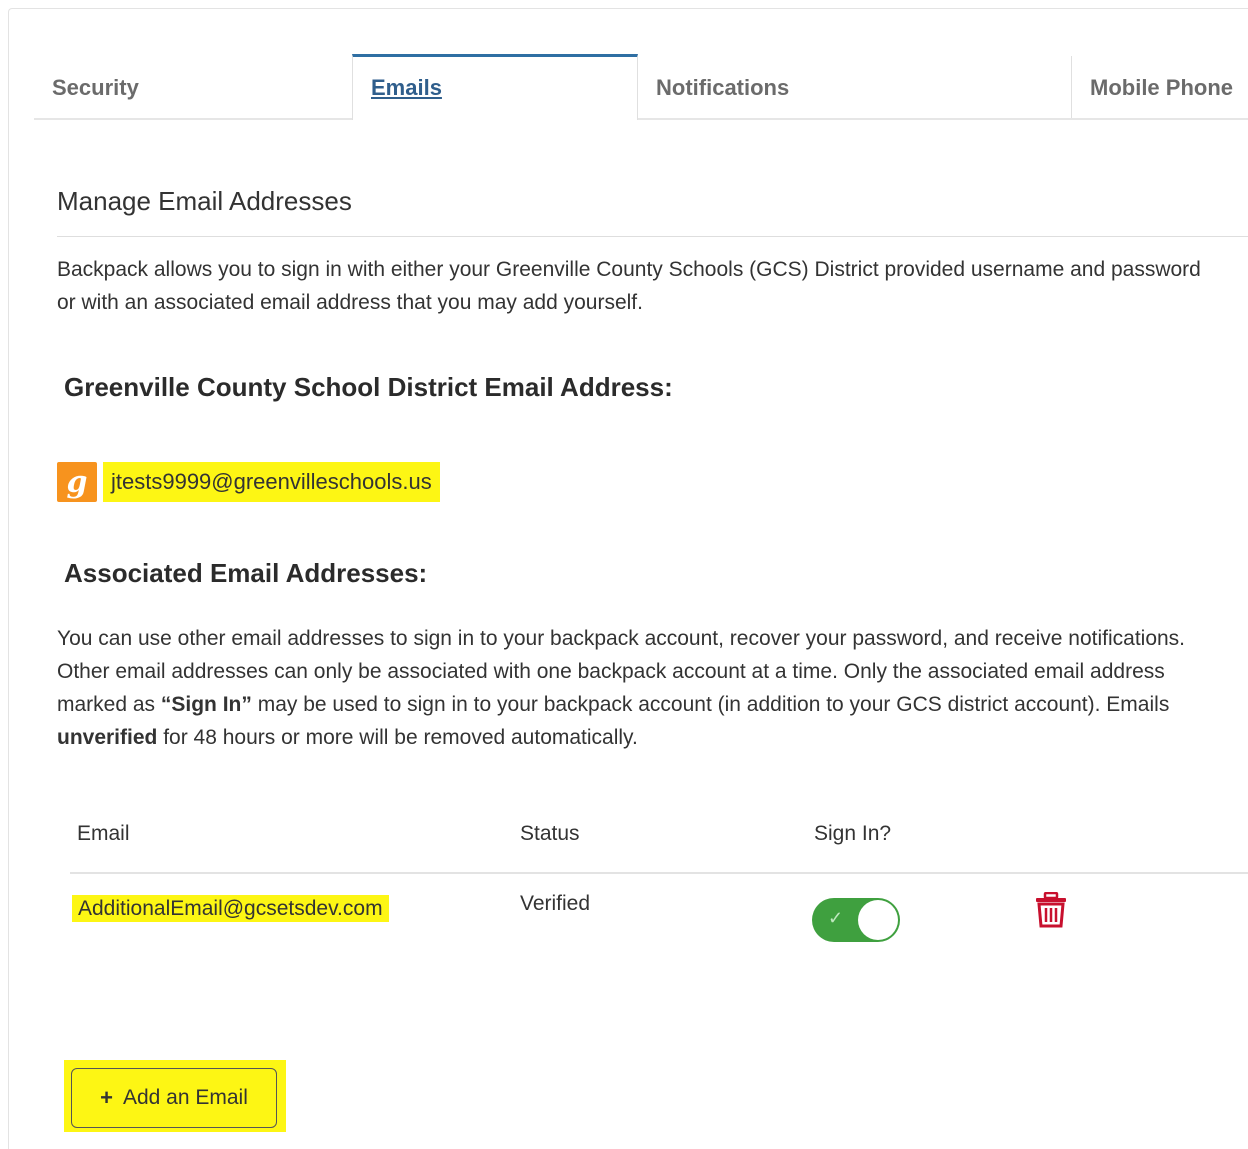  What do you see at coordinates (106, 1097) in the screenshot?
I see `plus-icon: +` at bounding box center [106, 1097].